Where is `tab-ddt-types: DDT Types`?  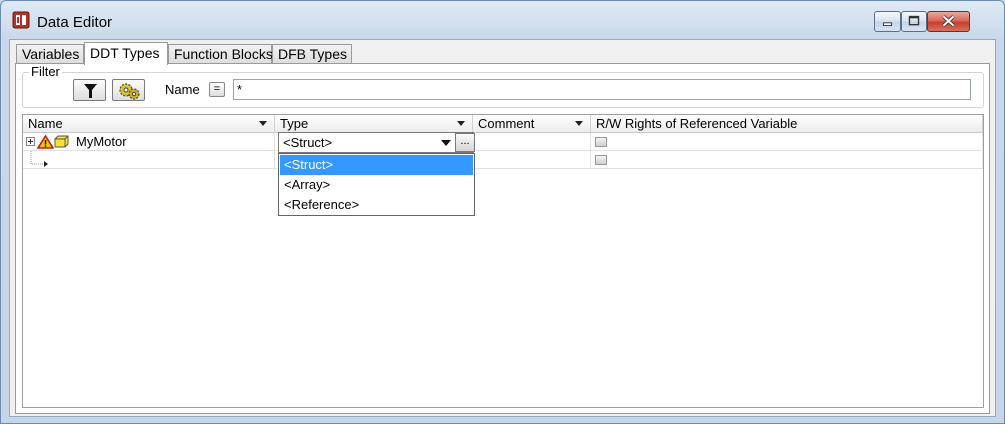
tab-ddt-types: DDT Types is located at coordinates (126, 53).